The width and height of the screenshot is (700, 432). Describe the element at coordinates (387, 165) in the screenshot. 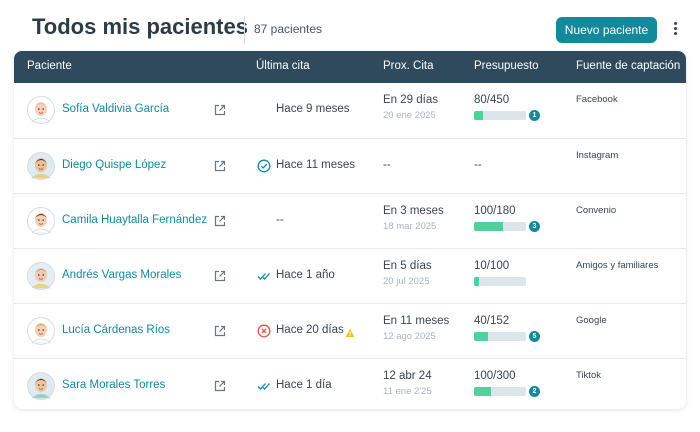

I see `next-visit: --` at that location.